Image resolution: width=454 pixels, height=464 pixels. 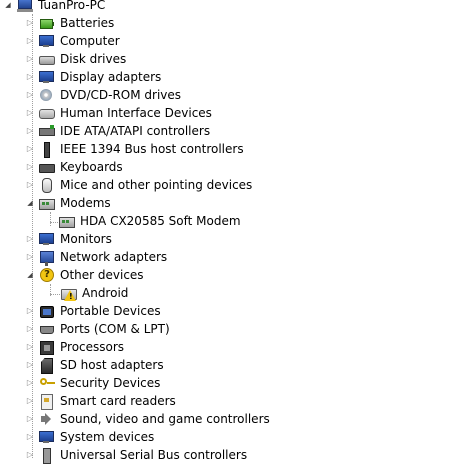 I want to click on firewire-icon, so click(x=46, y=149).